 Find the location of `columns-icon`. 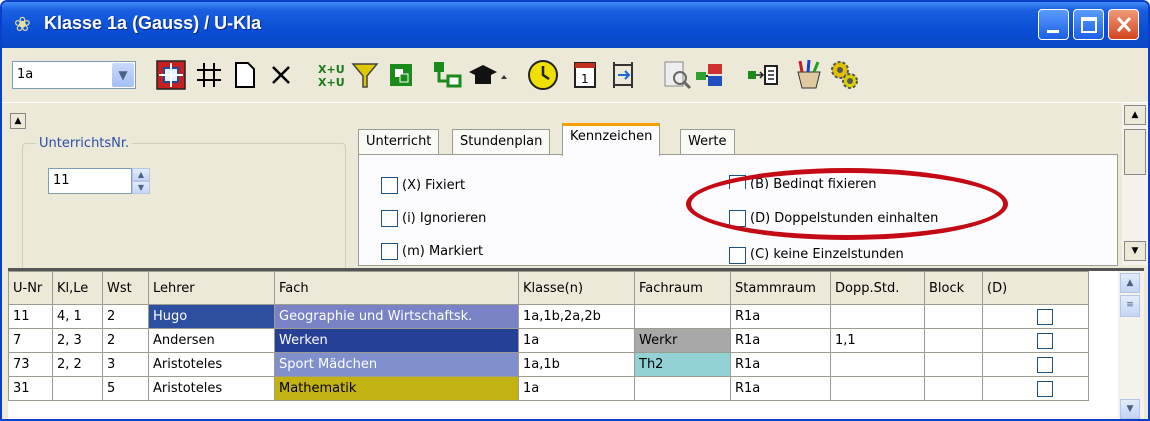

columns-icon is located at coordinates (623, 75).